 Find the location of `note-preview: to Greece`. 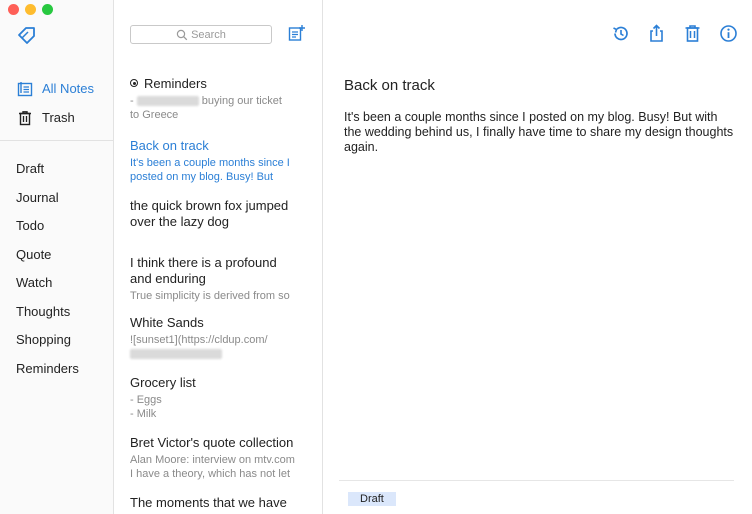

note-preview: to Greece is located at coordinates (154, 115).